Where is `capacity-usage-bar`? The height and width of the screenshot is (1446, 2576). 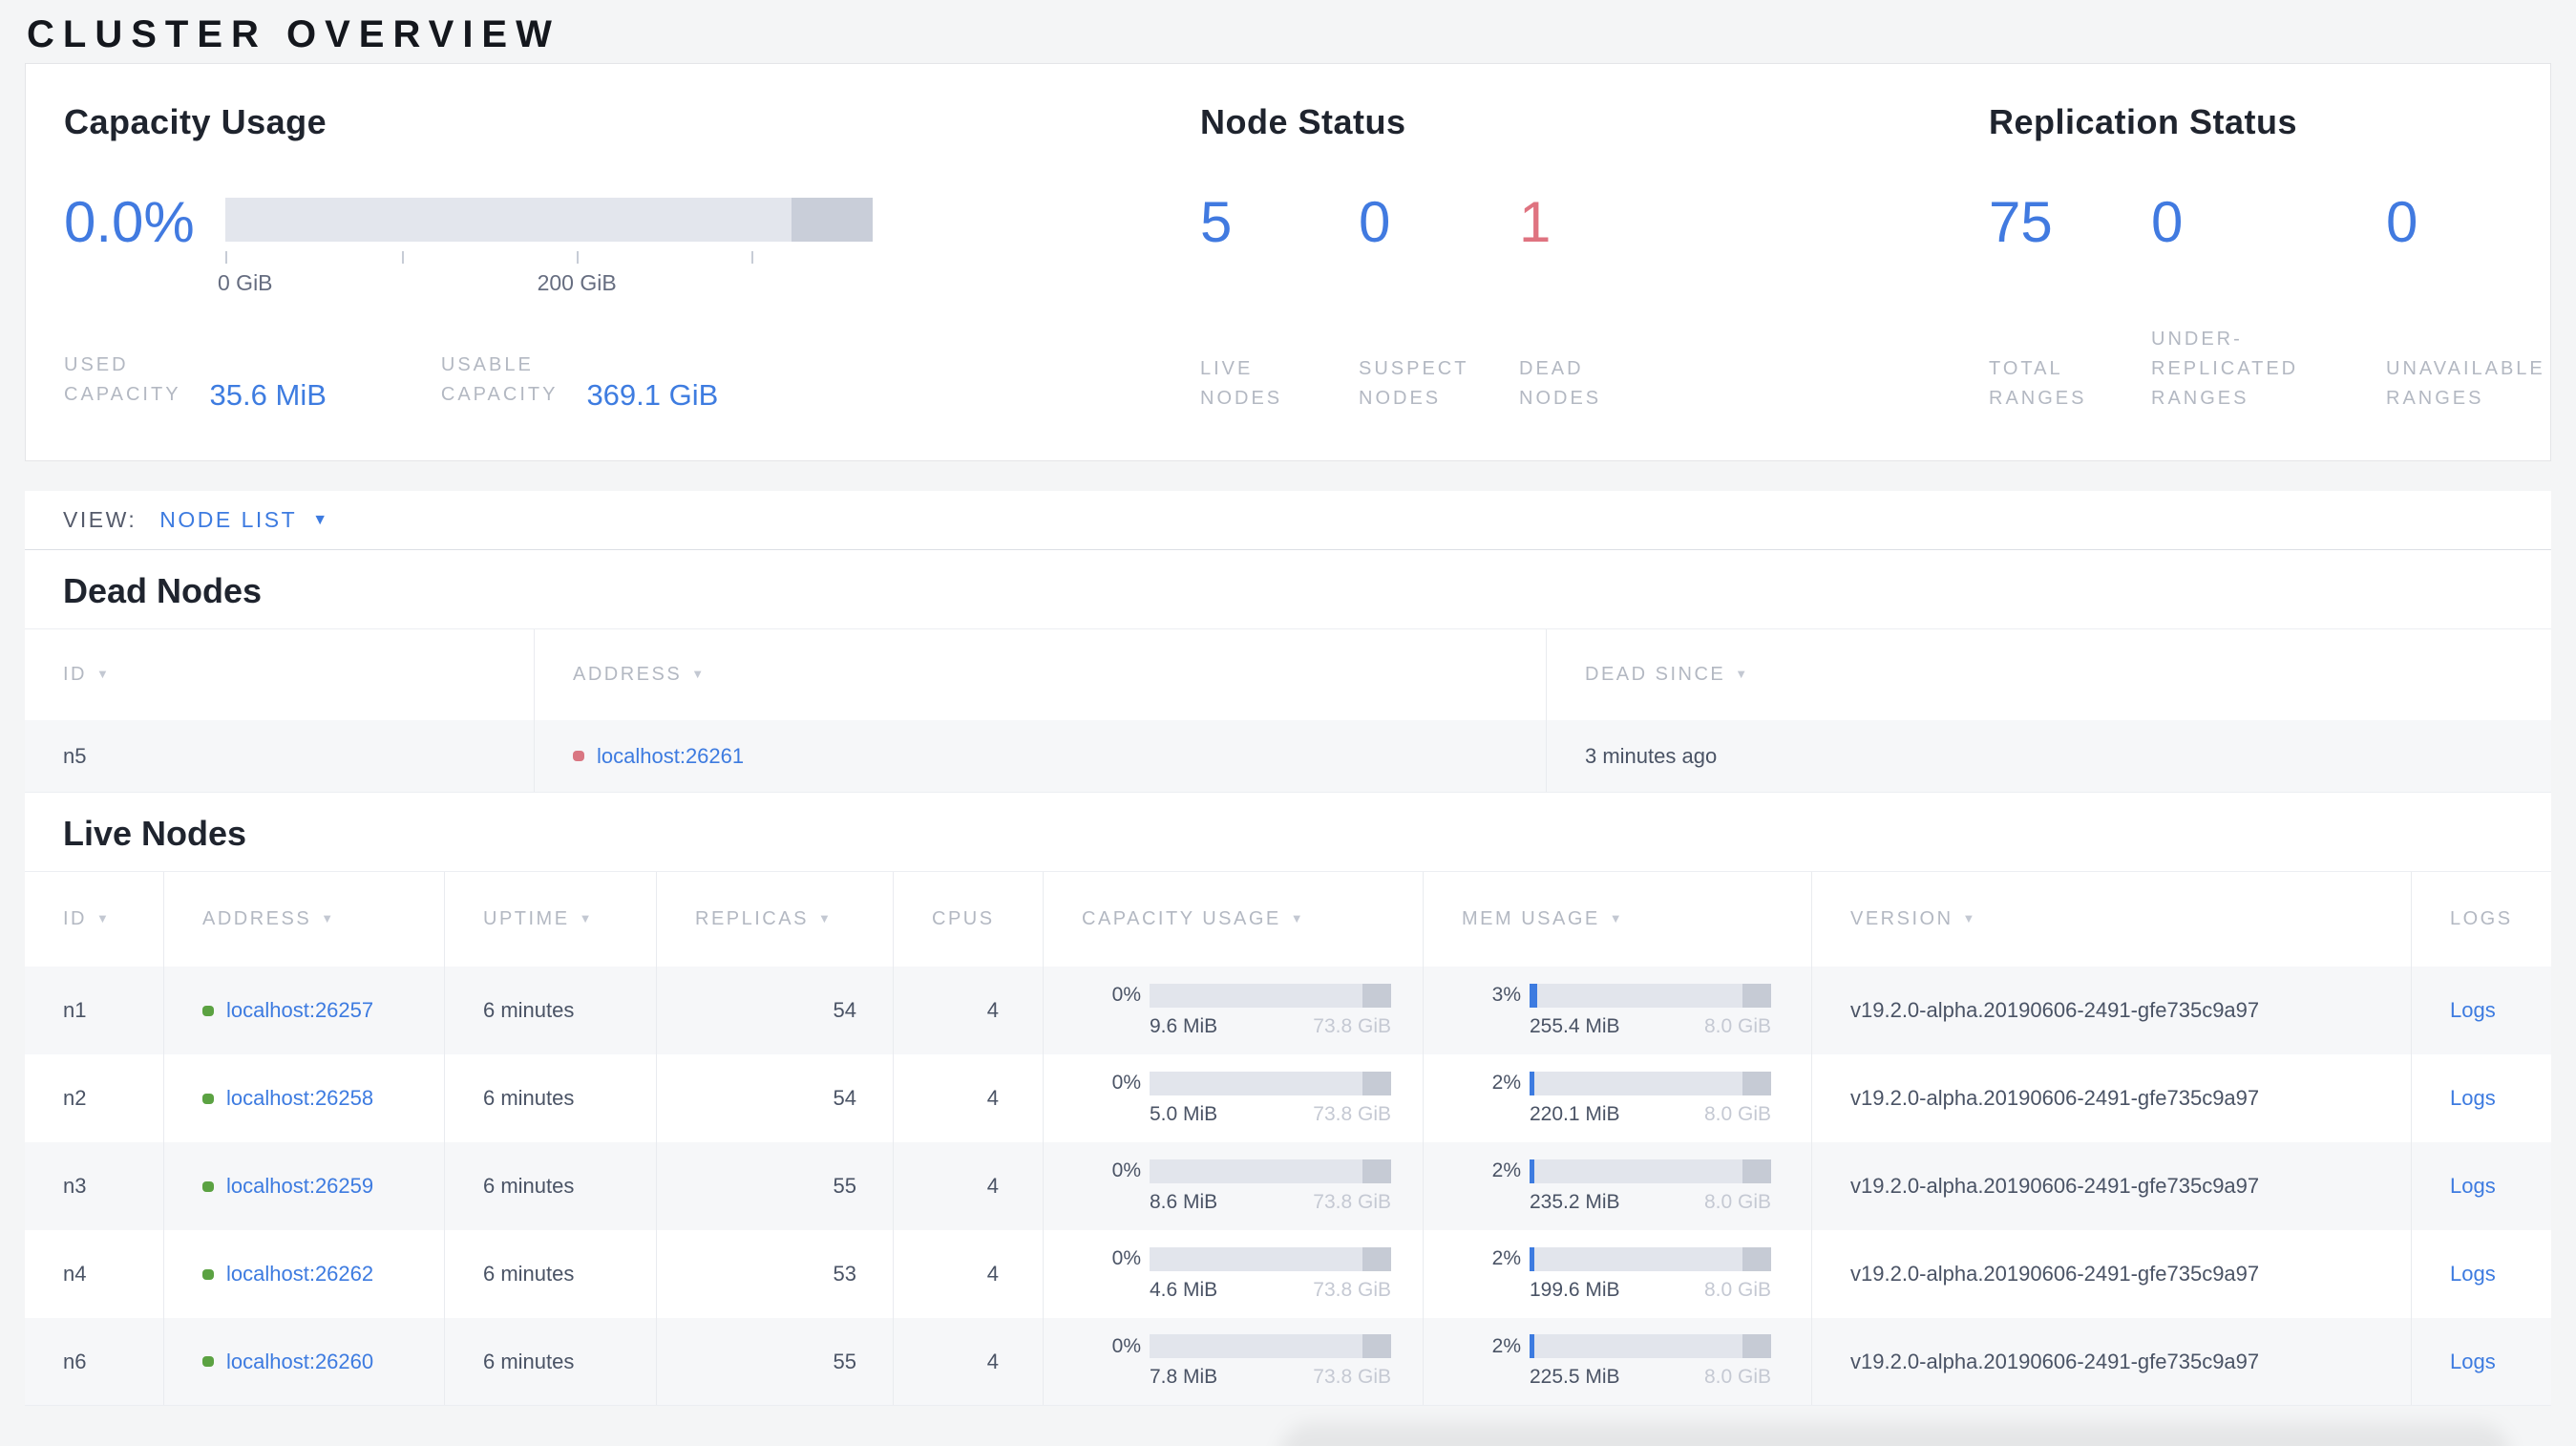
capacity-usage-bar is located at coordinates (1270, 1171).